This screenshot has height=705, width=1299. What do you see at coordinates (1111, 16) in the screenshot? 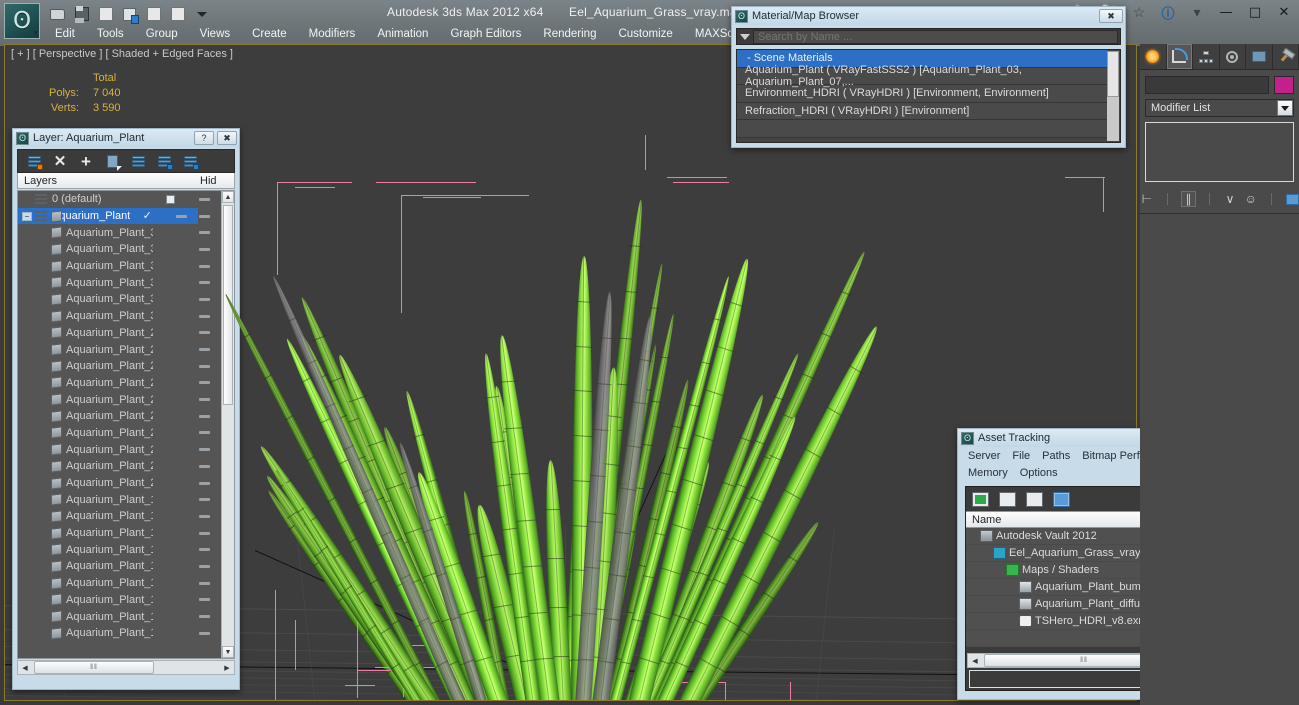
I see `material-browser-close-button: ✖` at bounding box center [1111, 16].